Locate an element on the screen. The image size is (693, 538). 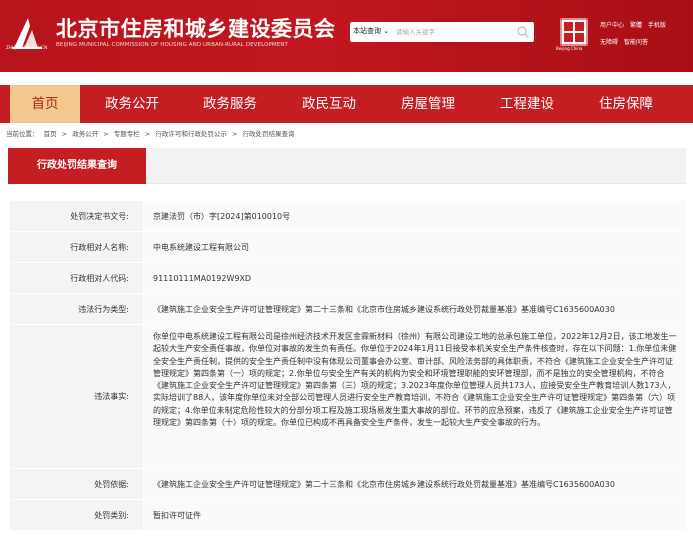
utility-links: 用户中心 繁體 手机版 is located at coordinates (635, 24).